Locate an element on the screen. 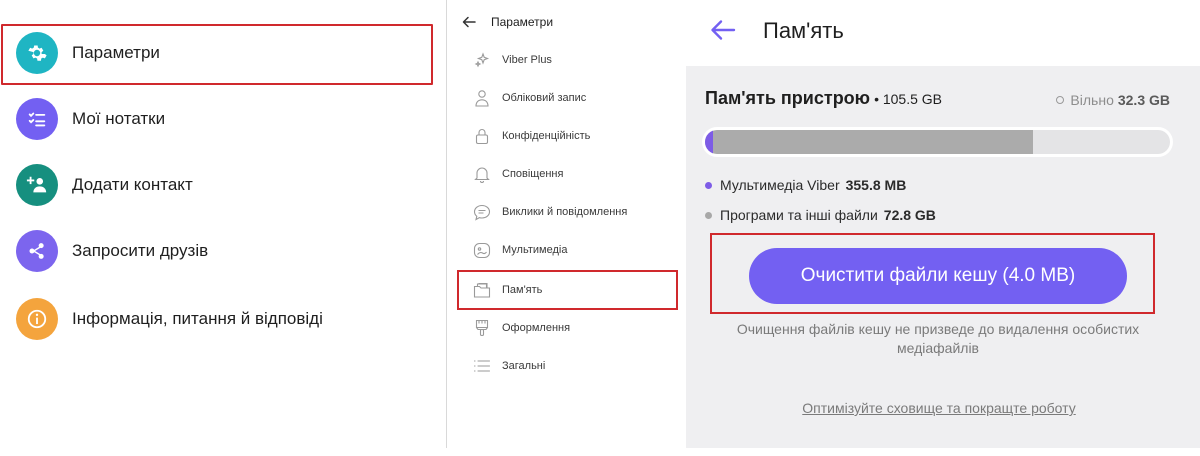 Image resolution: width=1200 pixels, height=456 pixels. settings-item-label: Оформлення is located at coordinates (536, 328).